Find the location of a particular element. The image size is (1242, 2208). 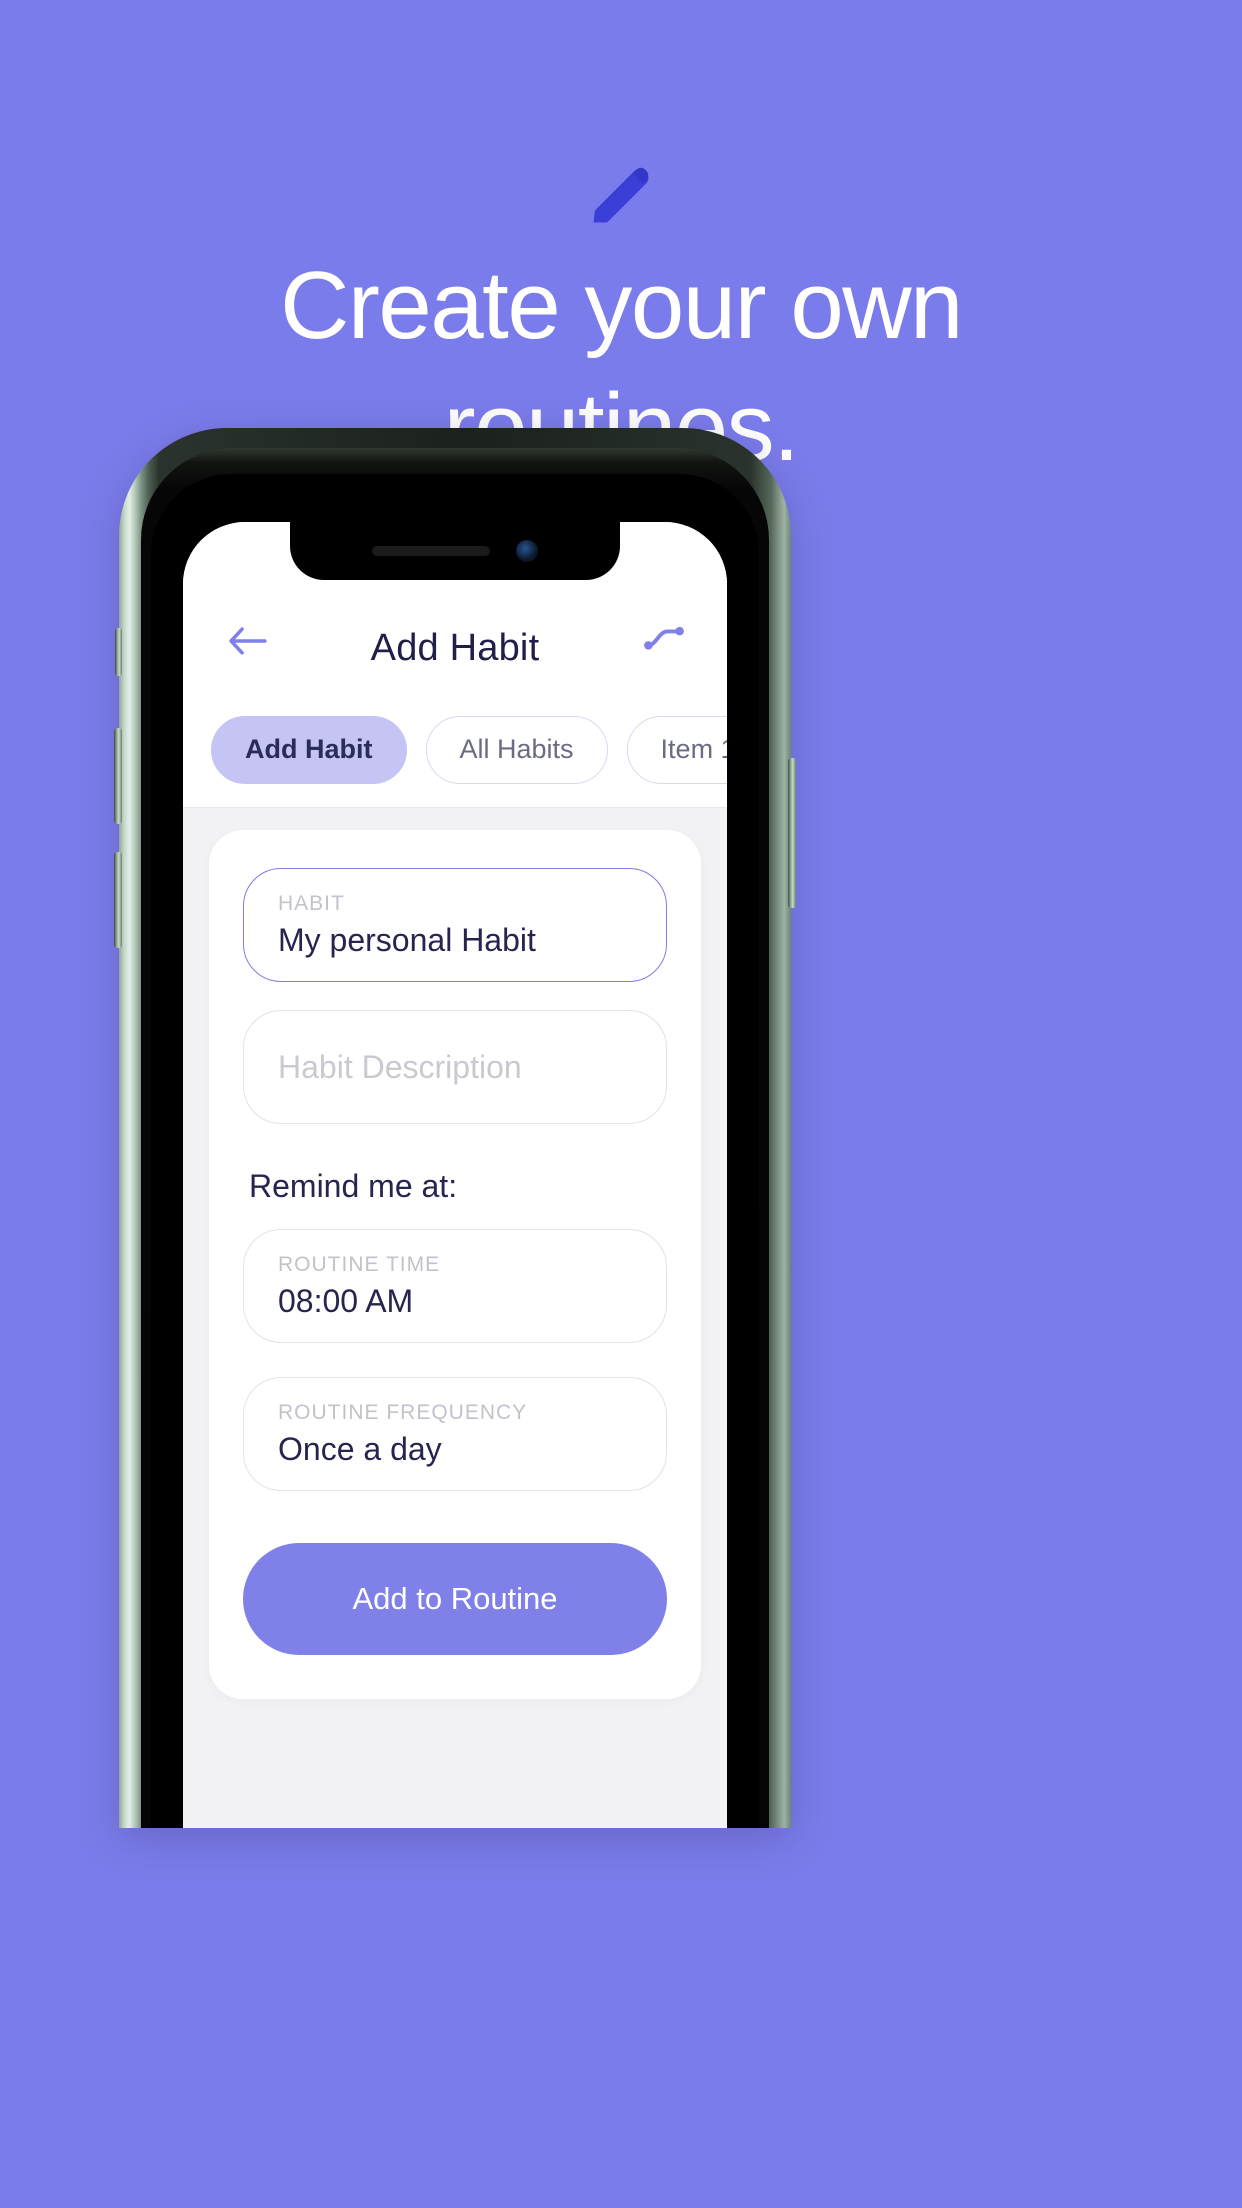

routine-frequency-value: Once a day is located at coordinates (360, 1448).